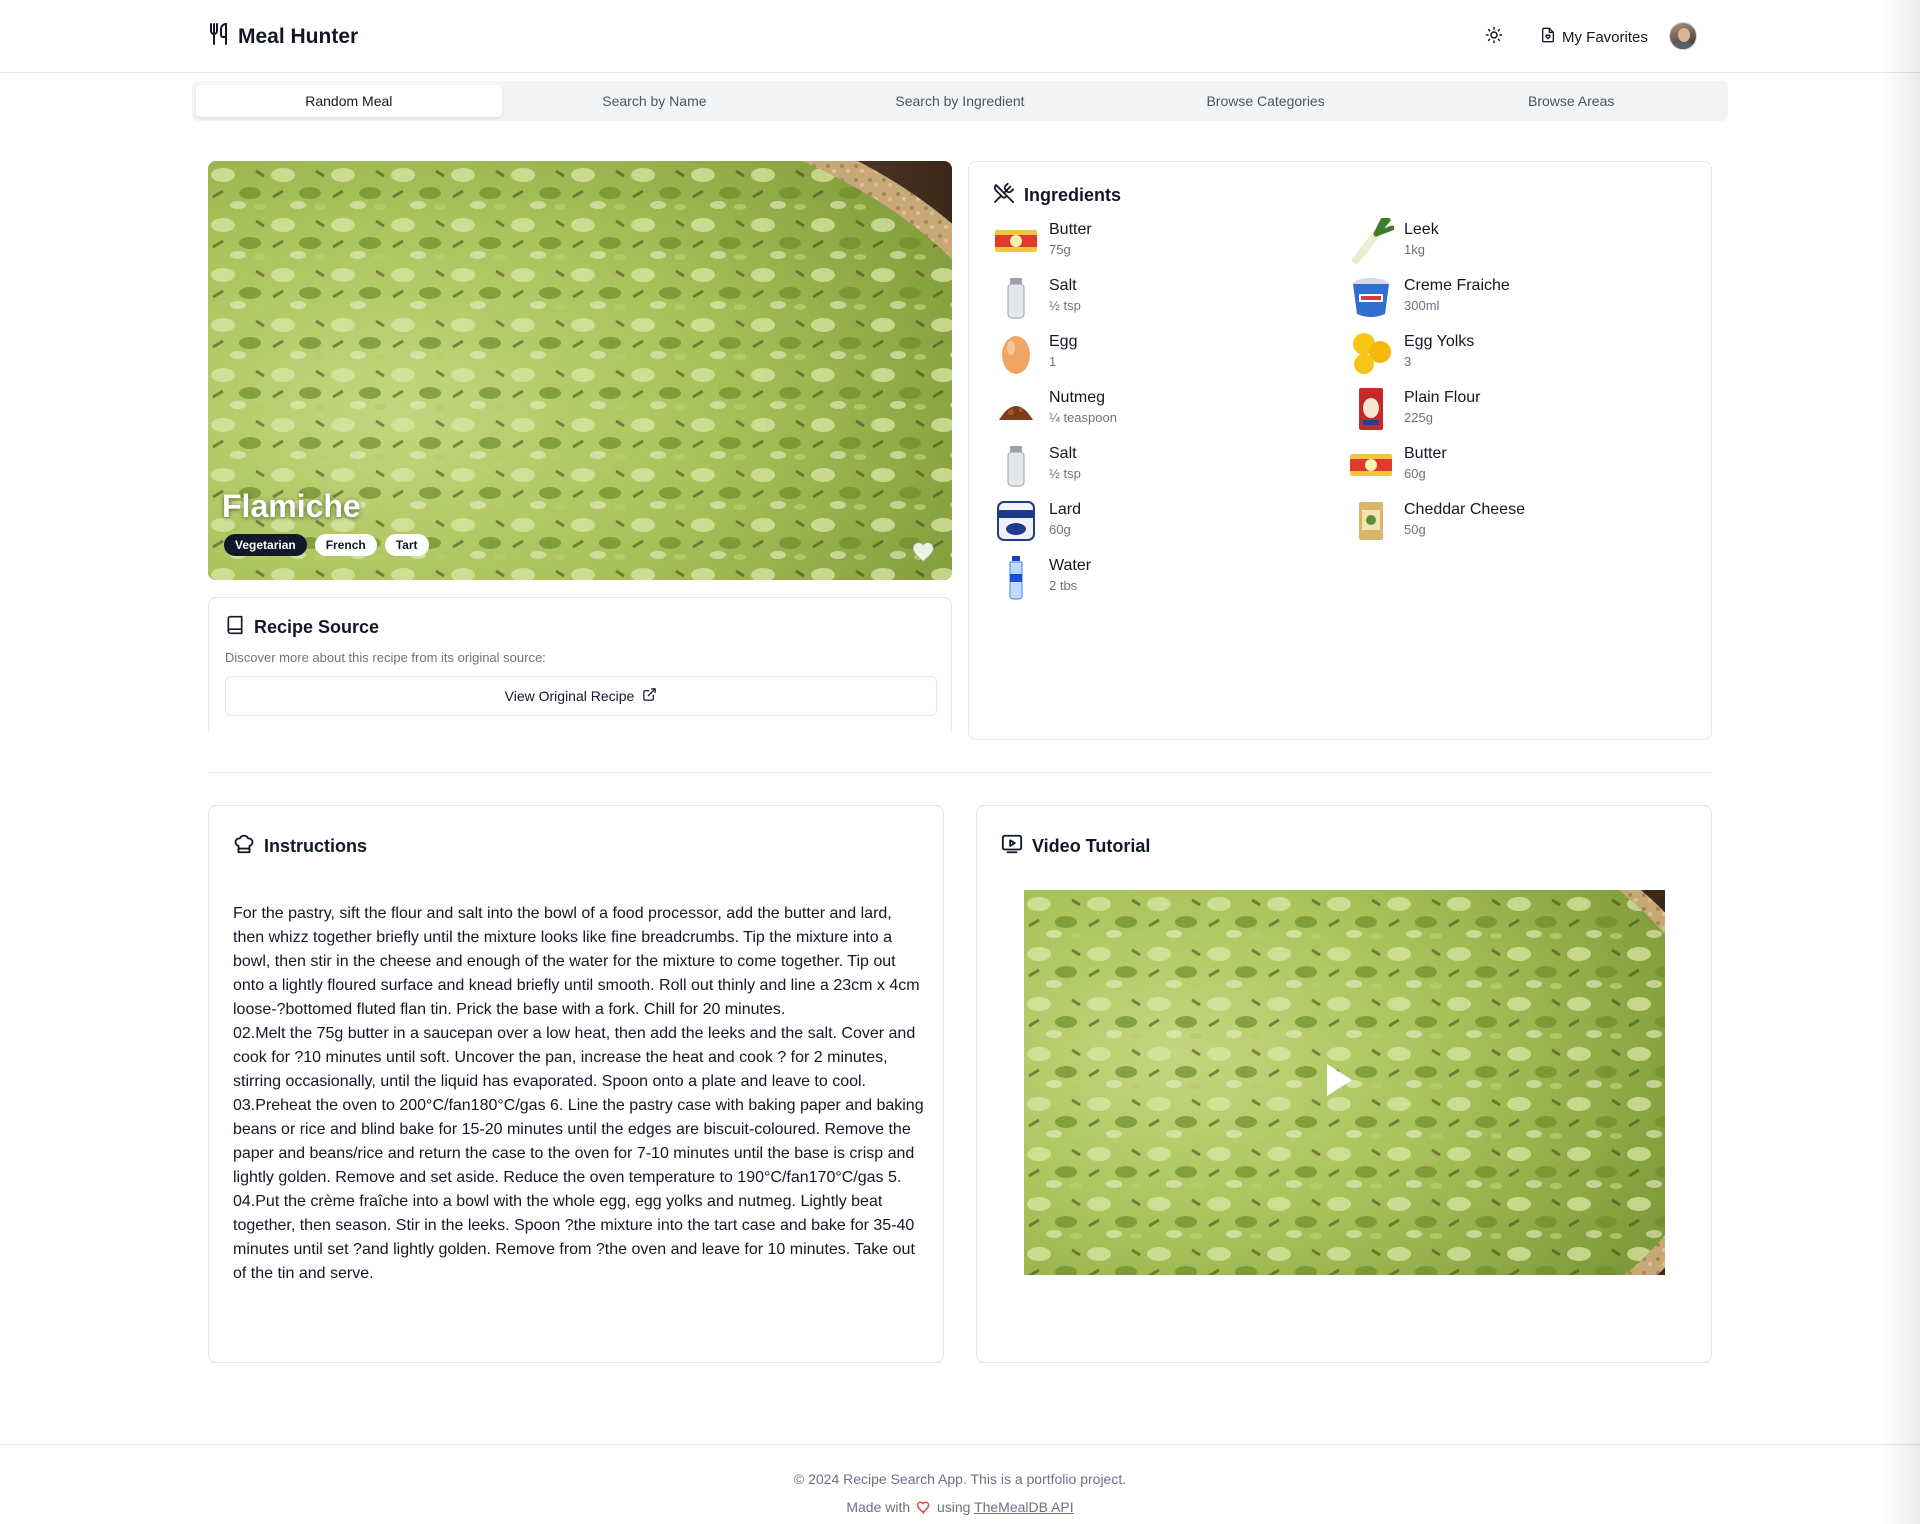  Describe the element at coordinates (1371, 297) in the screenshot. I see `creme-fraiche-icon` at that location.